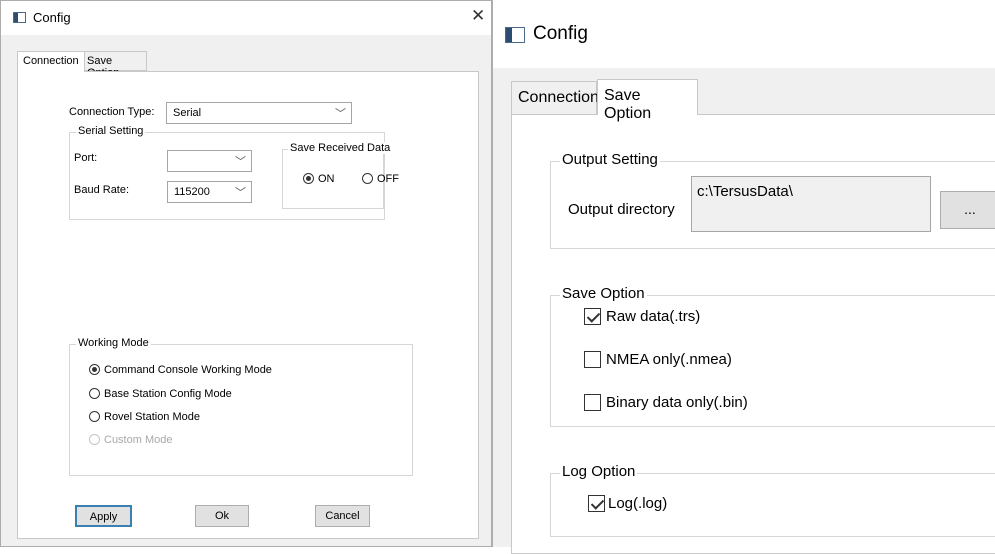 The width and height of the screenshot is (995, 554). I want to click on mode-label-command-console: Command Console Working Mode, so click(188, 370).